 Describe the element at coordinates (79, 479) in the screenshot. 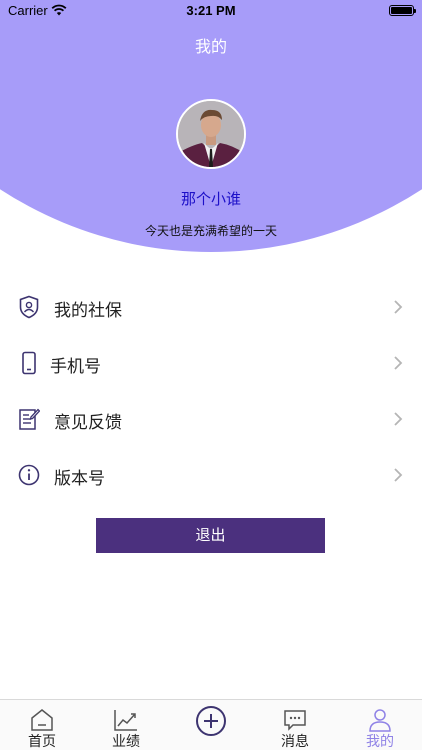

I see `menu-item-label: 版本号` at that location.